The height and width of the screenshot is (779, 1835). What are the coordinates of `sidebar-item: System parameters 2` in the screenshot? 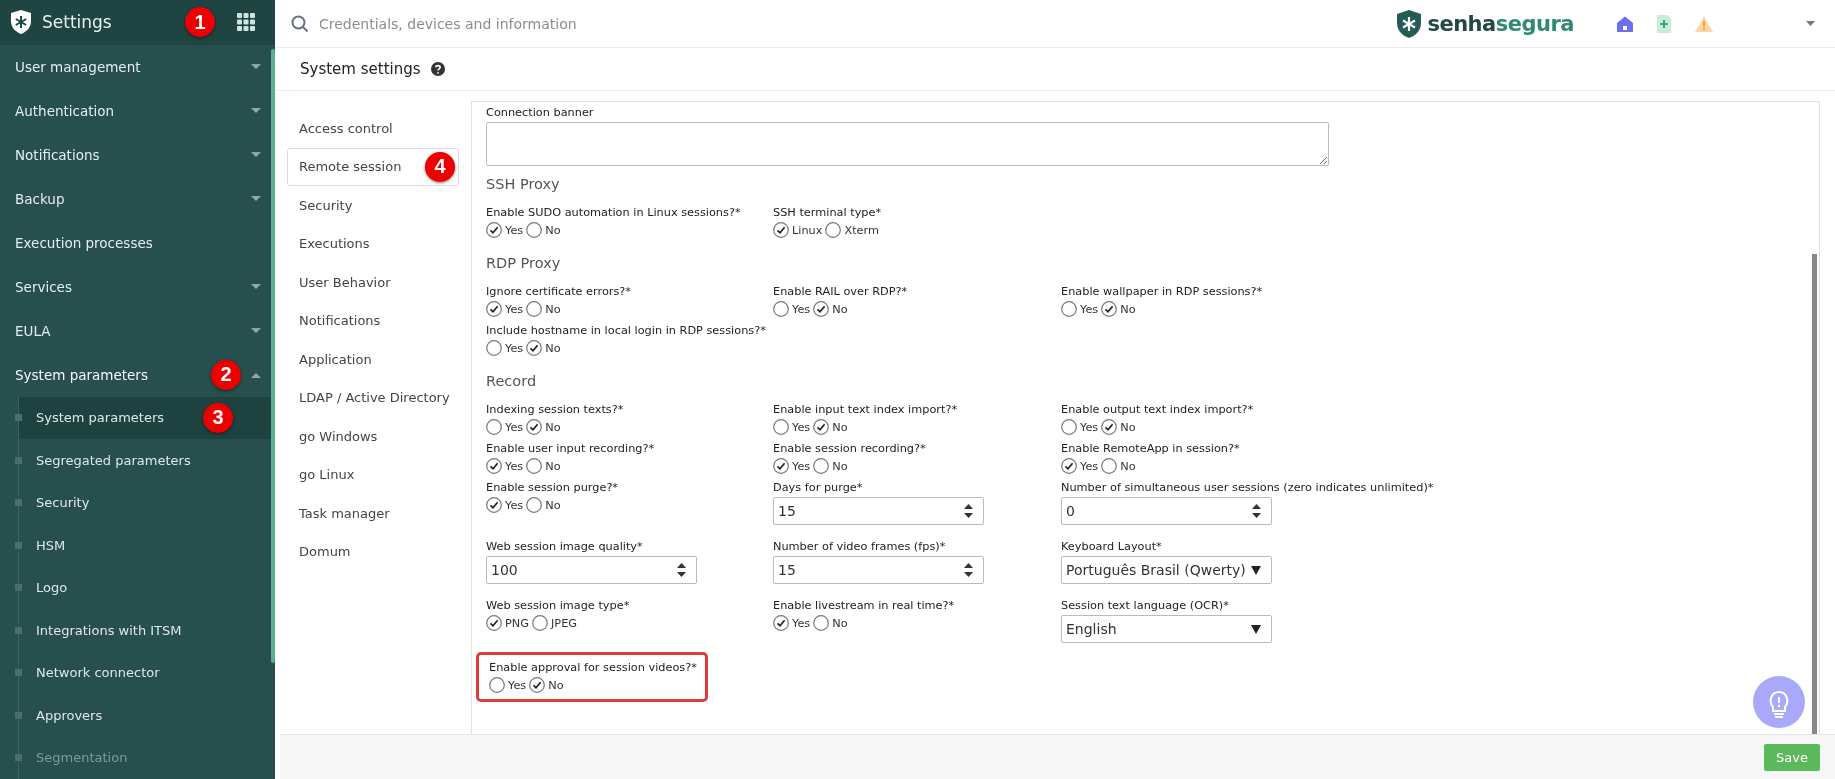 It's located at (137, 374).